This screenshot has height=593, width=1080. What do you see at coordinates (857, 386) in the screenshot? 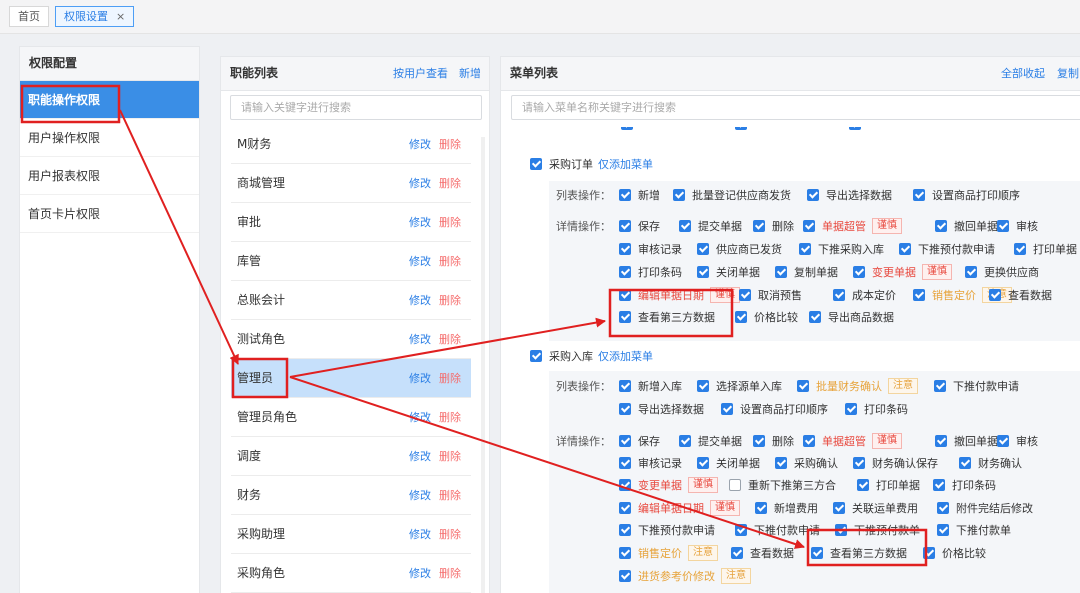
I see `permission-node: 批量财务确认 注意` at bounding box center [857, 386].